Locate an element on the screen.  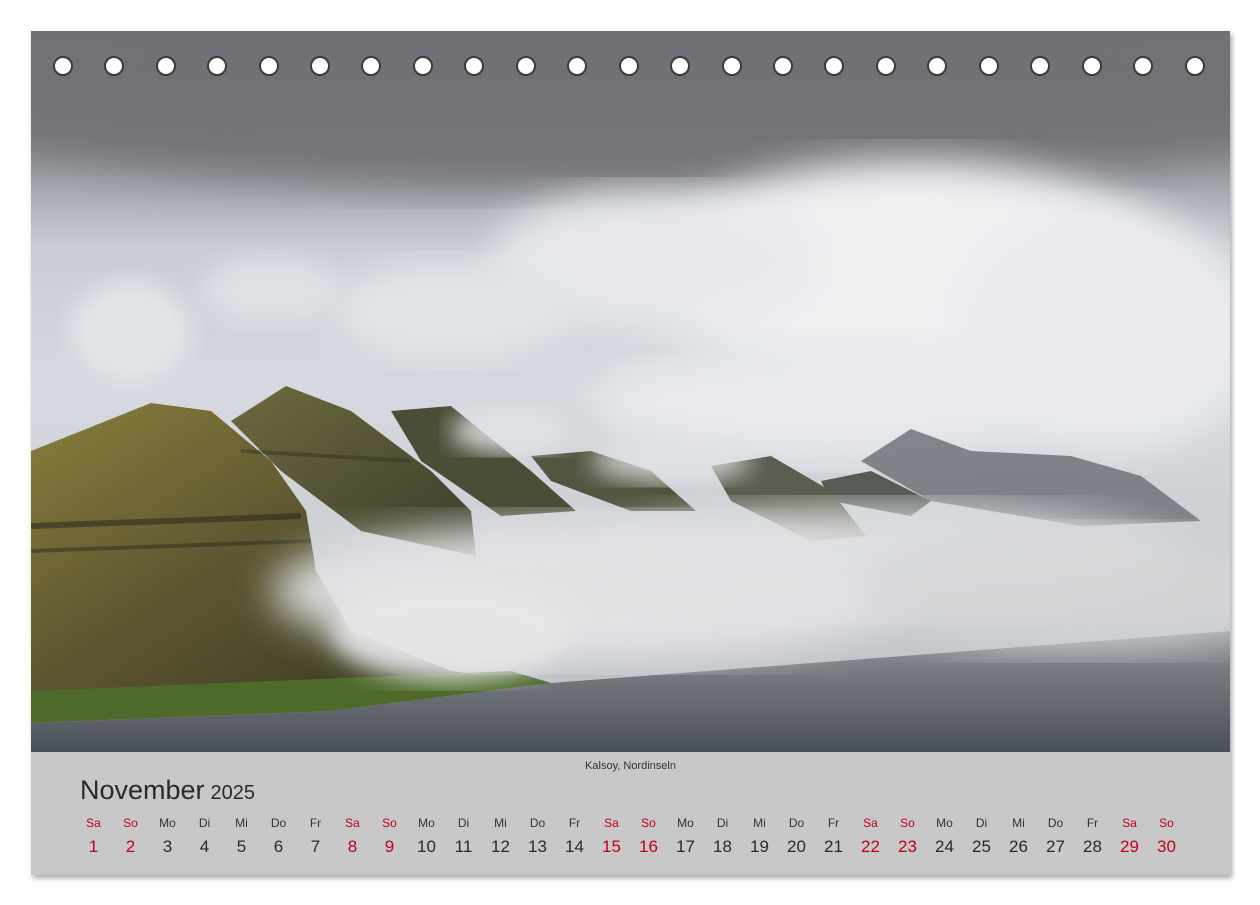
day-number: 30 is located at coordinates (1166, 846).